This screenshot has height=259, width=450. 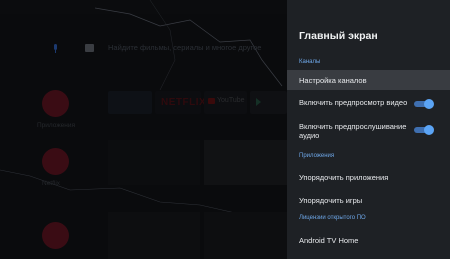 I want to click on youtube-channel-icon, so click(x=55, y=235).